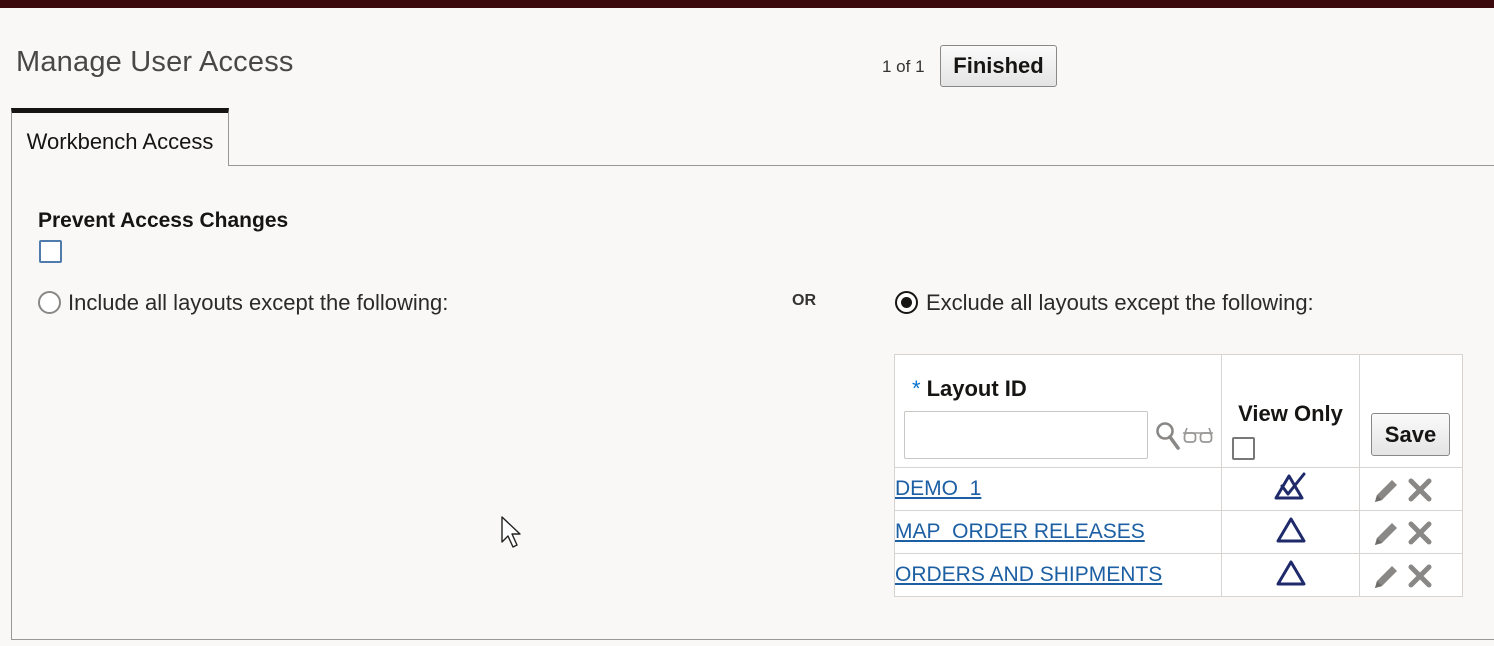 This screenshot has height=646, width=1494. I want to click on top-bar, so click(747, 4).